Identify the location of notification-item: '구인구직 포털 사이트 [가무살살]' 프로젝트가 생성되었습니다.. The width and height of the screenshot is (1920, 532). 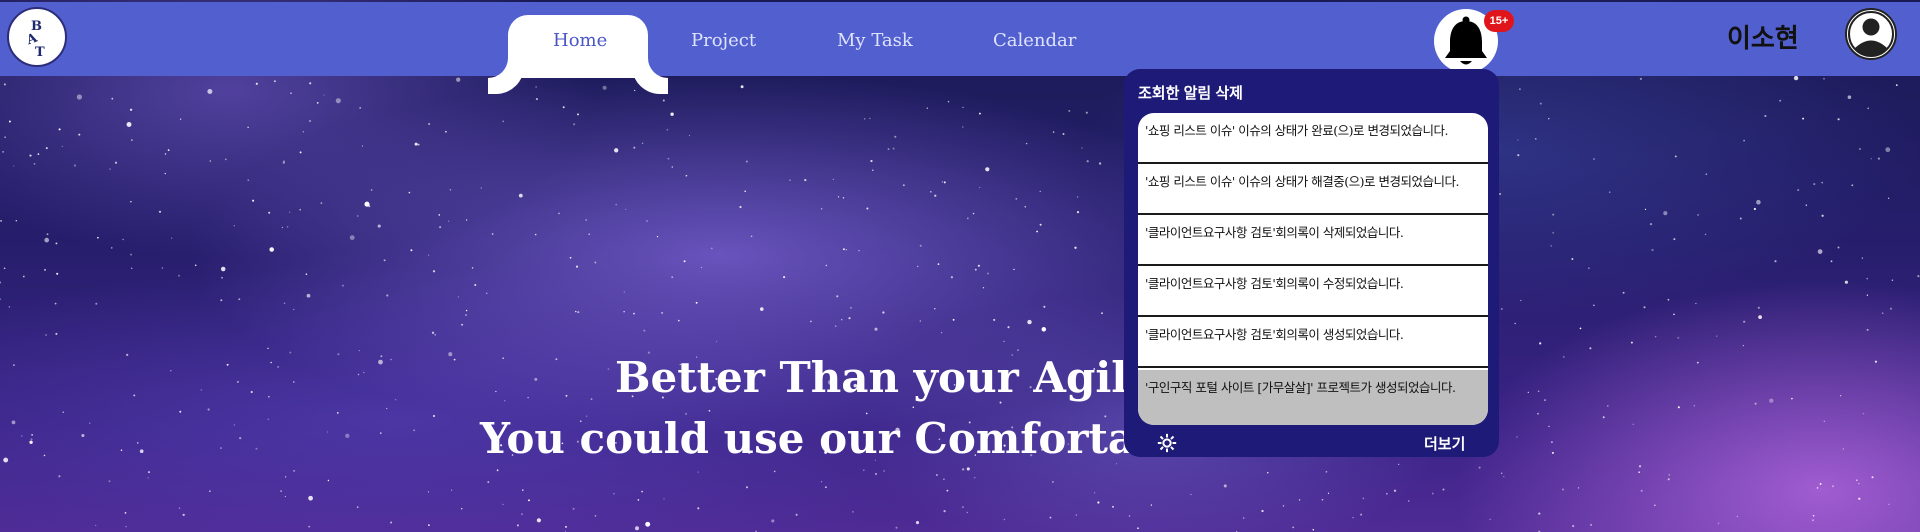
(1313, 397).